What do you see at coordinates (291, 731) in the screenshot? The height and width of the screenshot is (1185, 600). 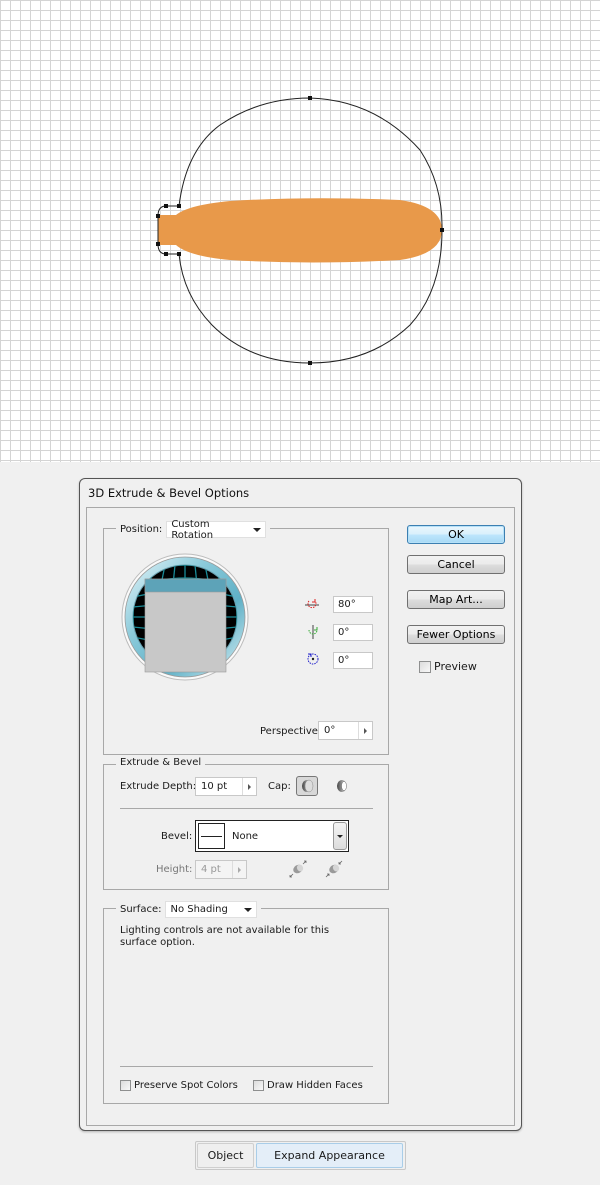 I see `perspective-label: Perspective:` at bounding box center [291, 731].